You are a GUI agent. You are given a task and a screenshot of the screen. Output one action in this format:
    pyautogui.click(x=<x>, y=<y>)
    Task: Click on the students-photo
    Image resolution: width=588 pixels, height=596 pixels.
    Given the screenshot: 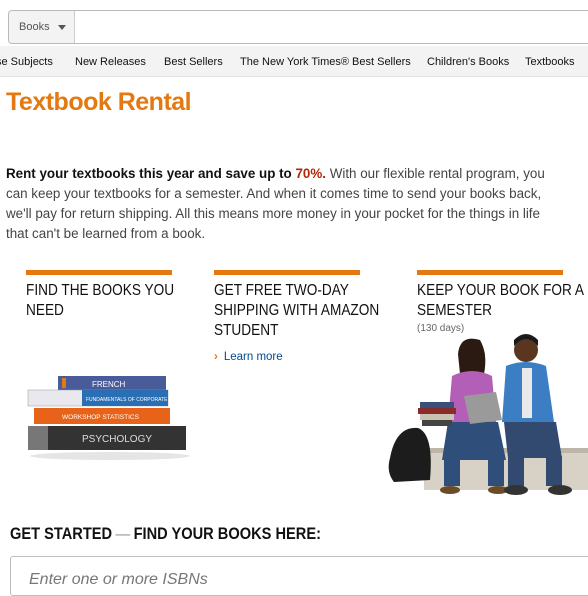 What is the action you would take?
    pyautogui.click(x=488, y=414)
    